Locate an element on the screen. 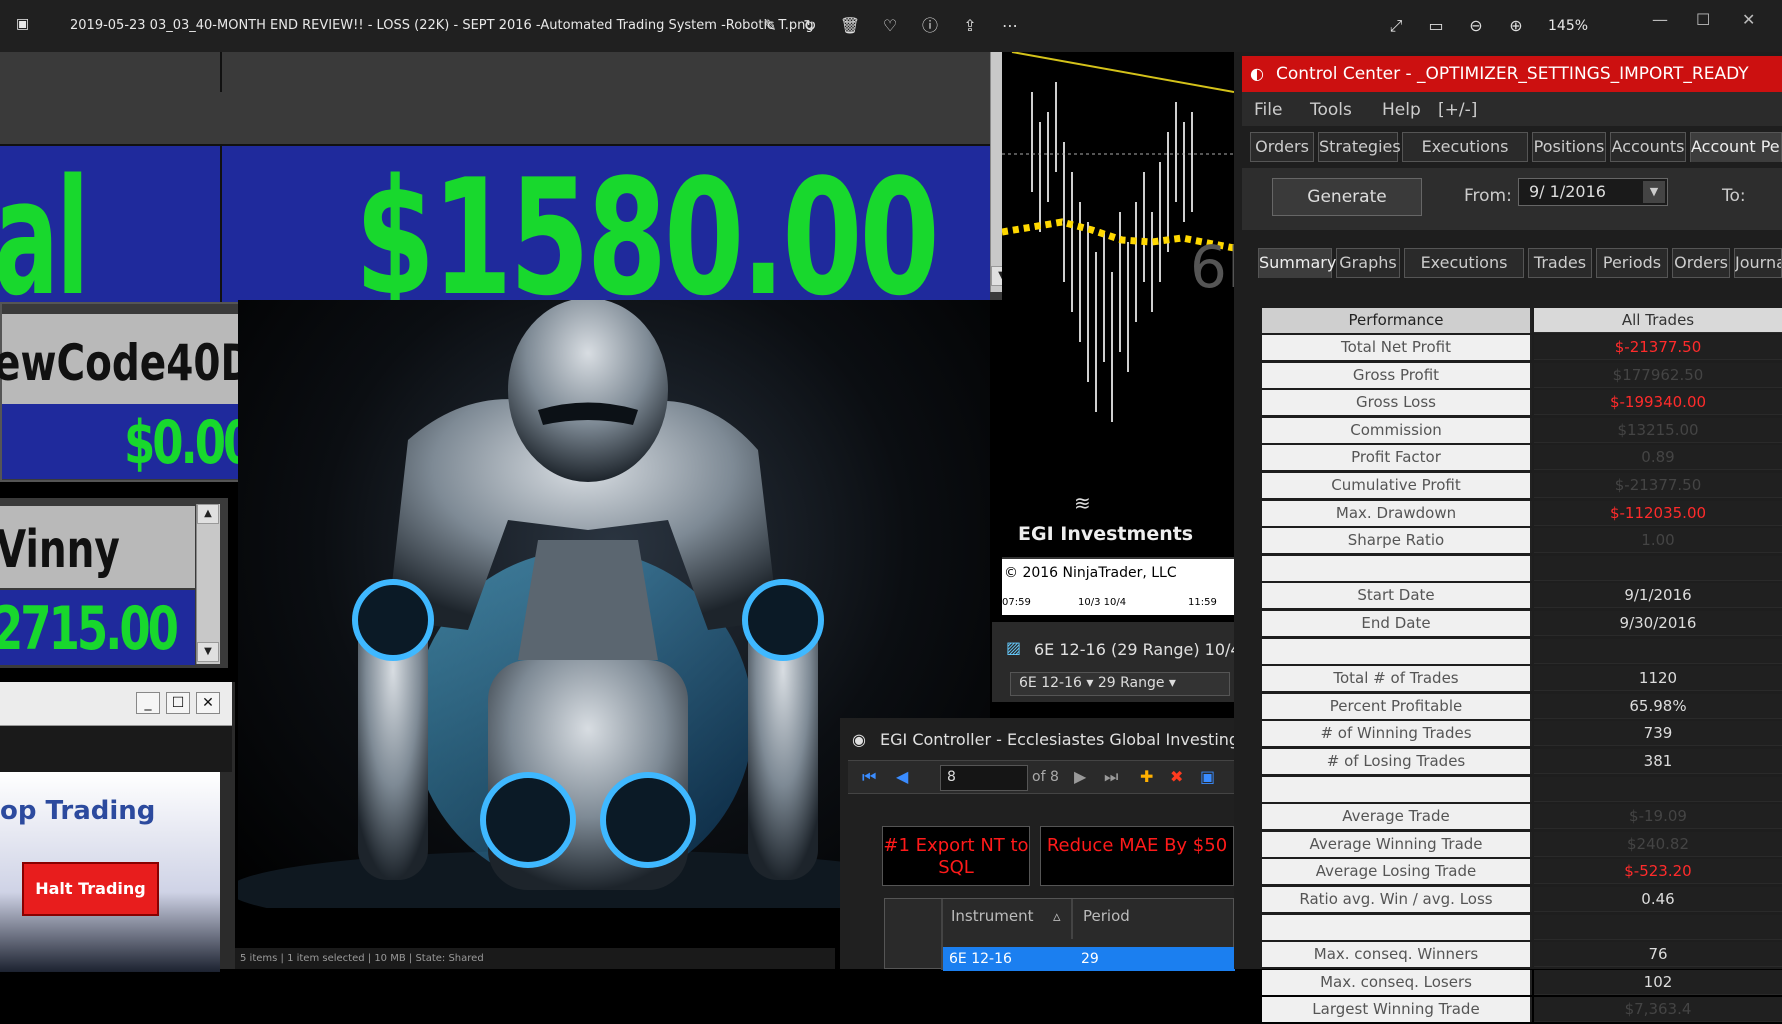  rotate-icon: ↻ is located at coordinates (810, 26).